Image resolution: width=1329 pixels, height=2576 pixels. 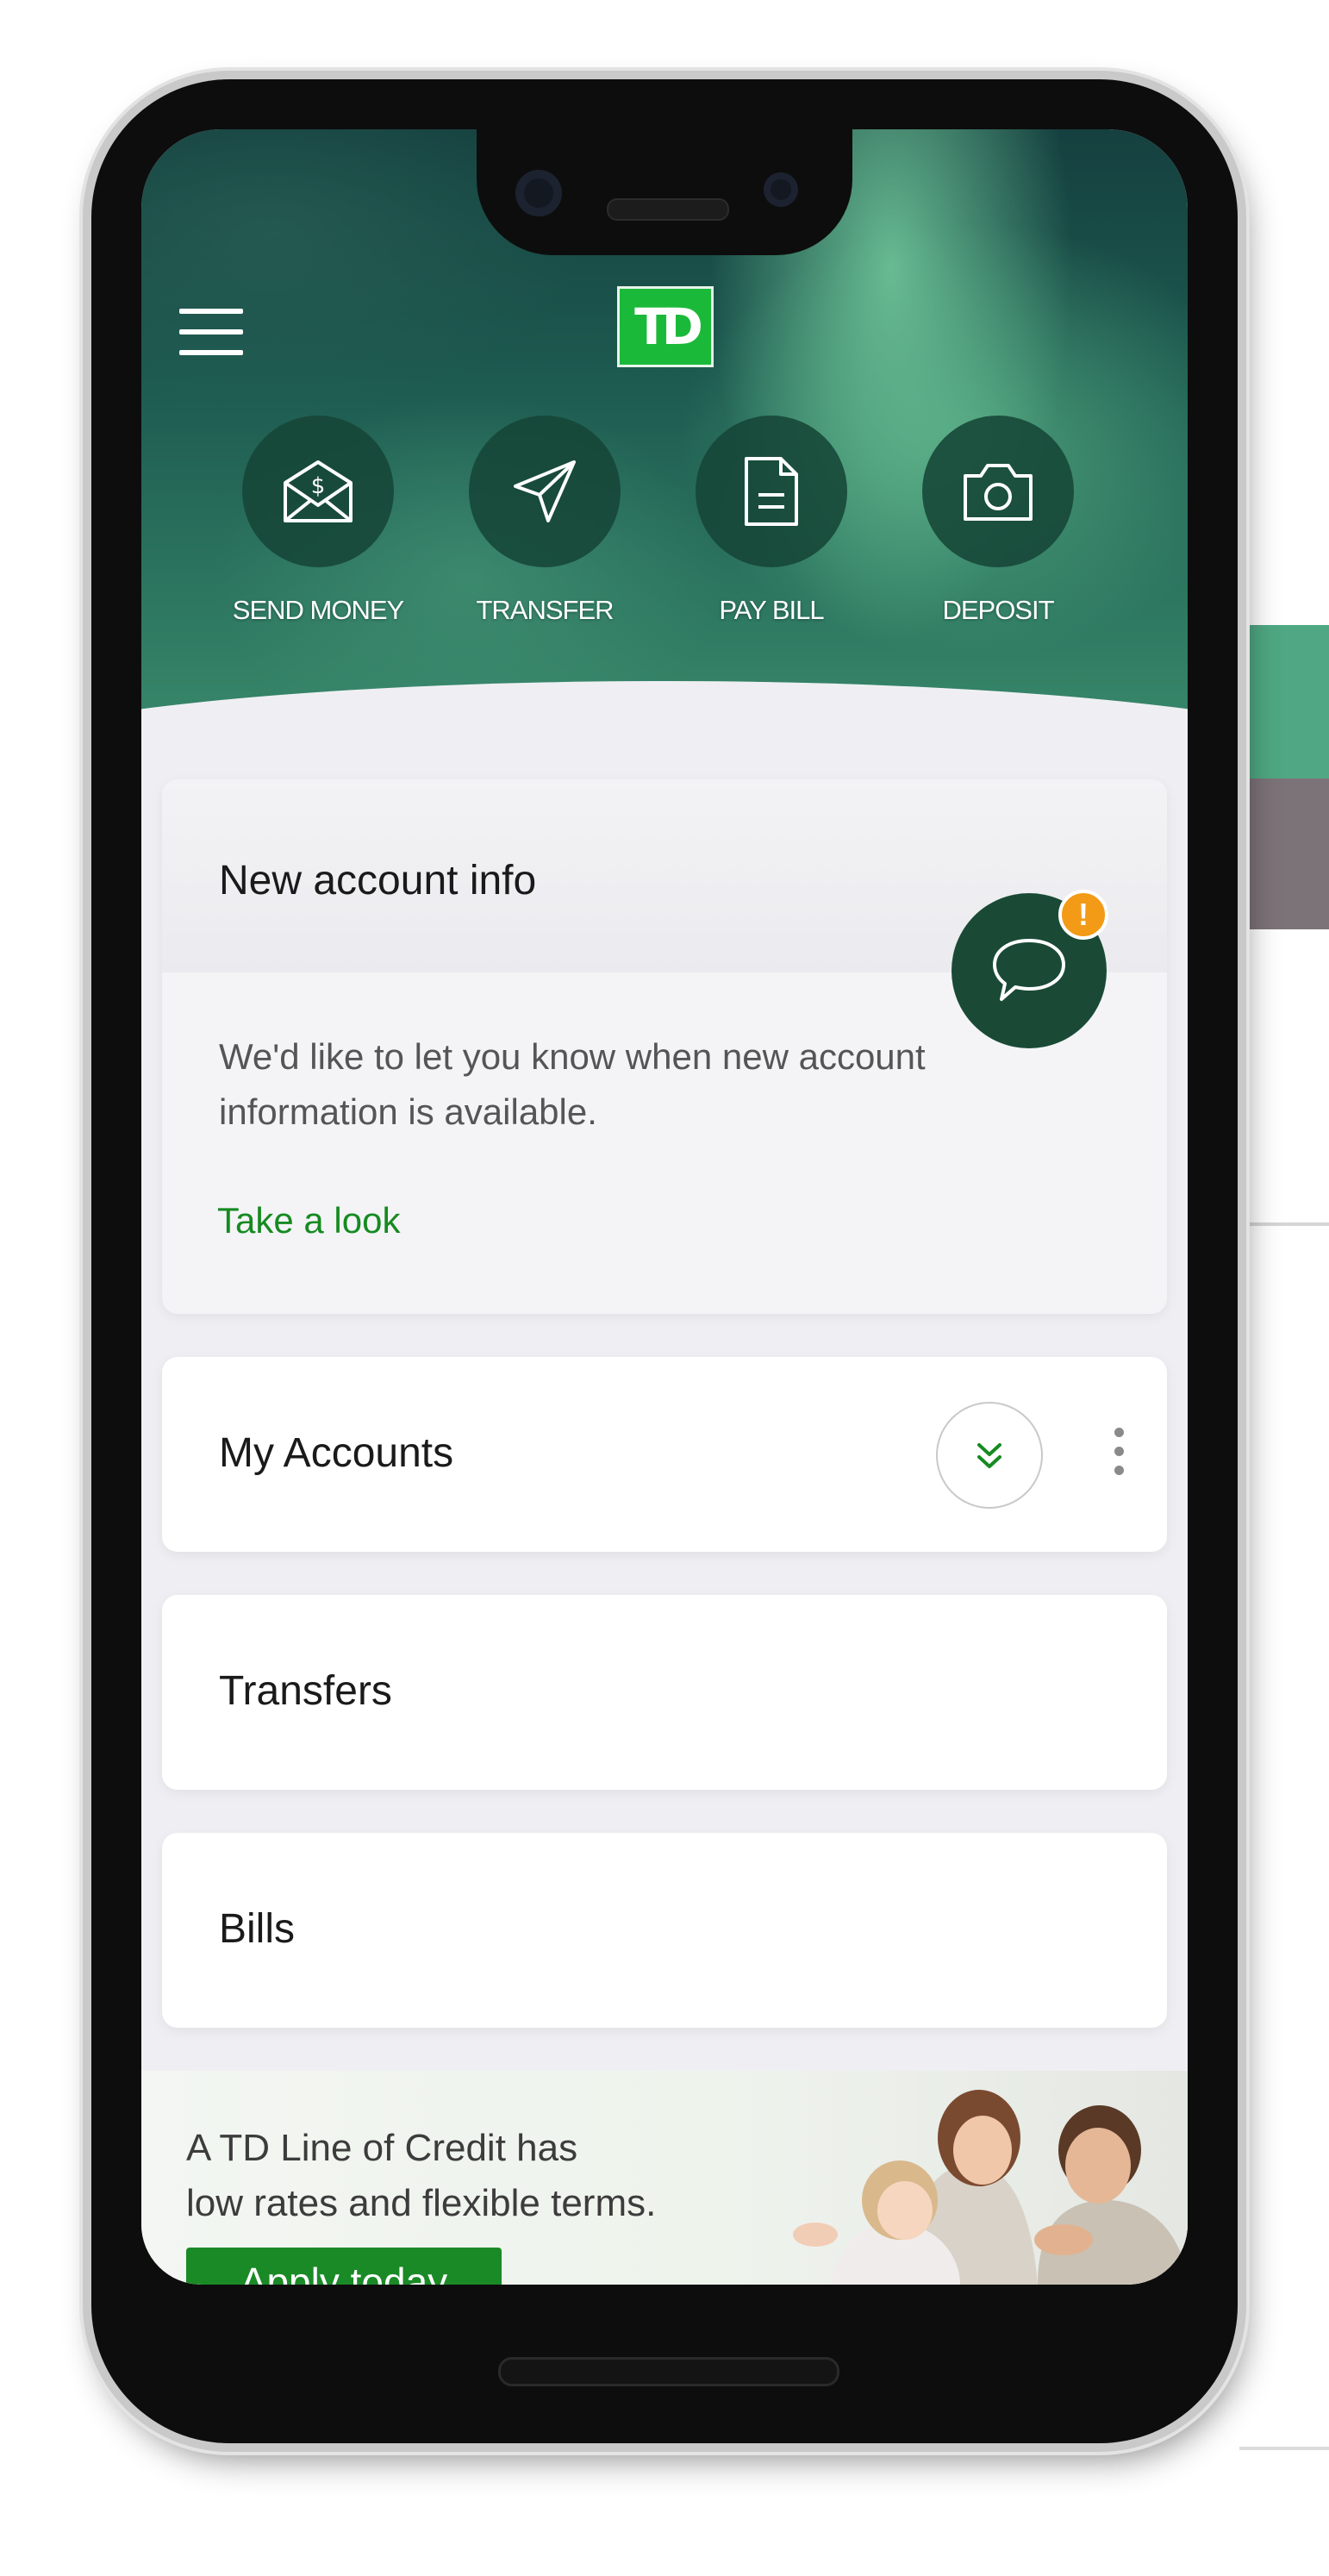 I want to click on expand-accounts-button, so click(x=990, y=1455).